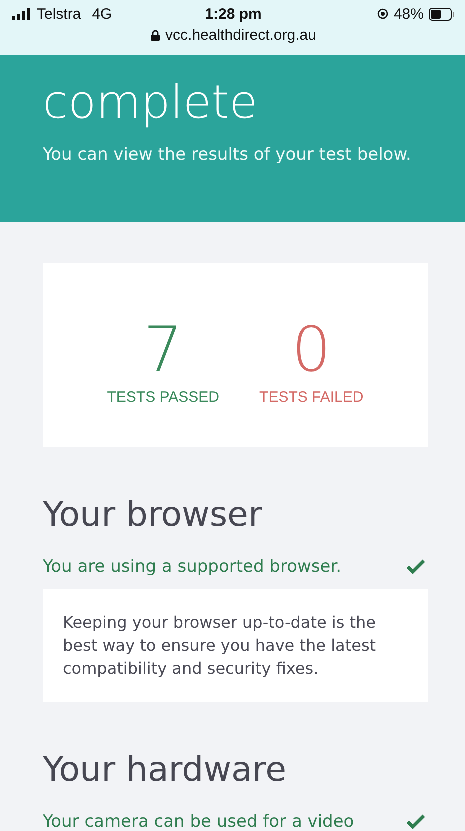  Describe the element at coordinates (227, 155) in the screenshot. I see `page-subtitle: You can view the results of your test below.` at that location.